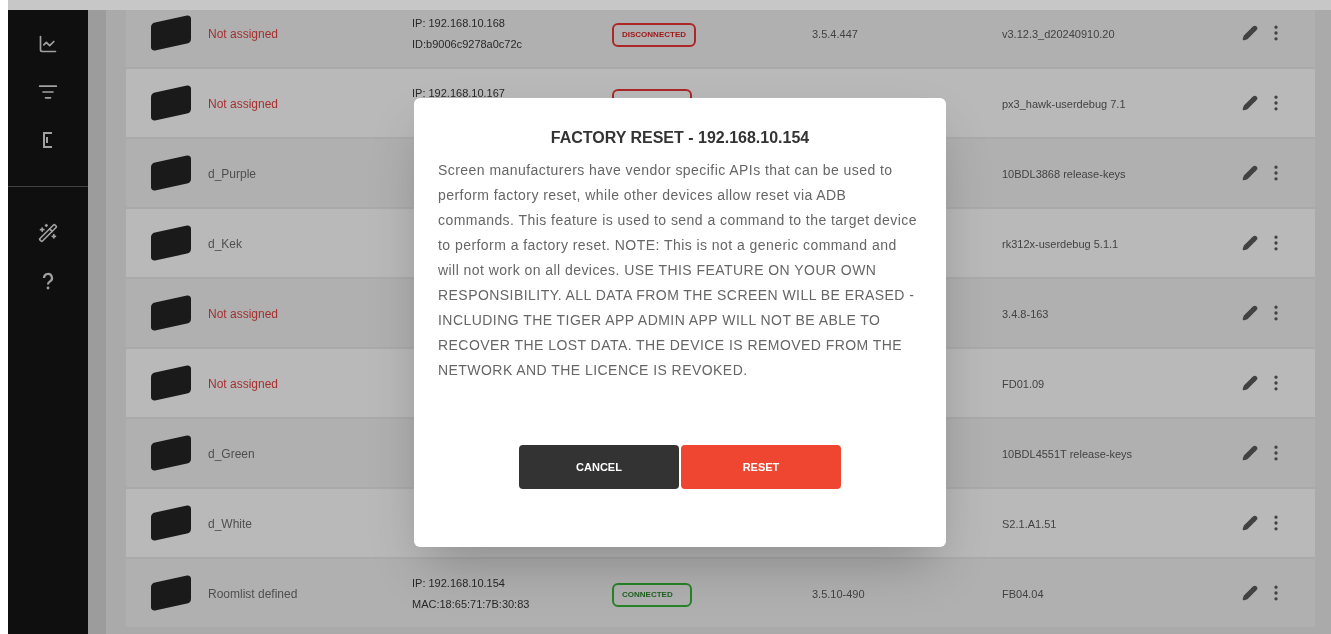 The height and width of the screenshot is (634, 1331). What do you see at coordinates (1064, 104) in the screenshot?
I see `build-text: px3_hawk-userdebug 7.1` at bounding box center [1064, 104].